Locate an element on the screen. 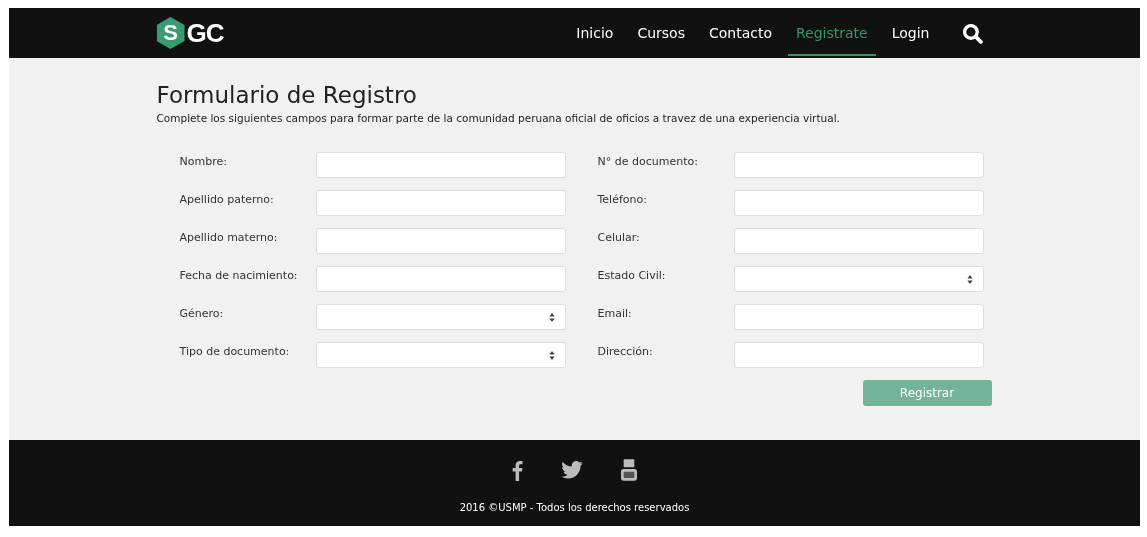 This screenshot has width=1147, height=537. field-label: Fecha de nacimiento: is located at coordinates (239, 275).